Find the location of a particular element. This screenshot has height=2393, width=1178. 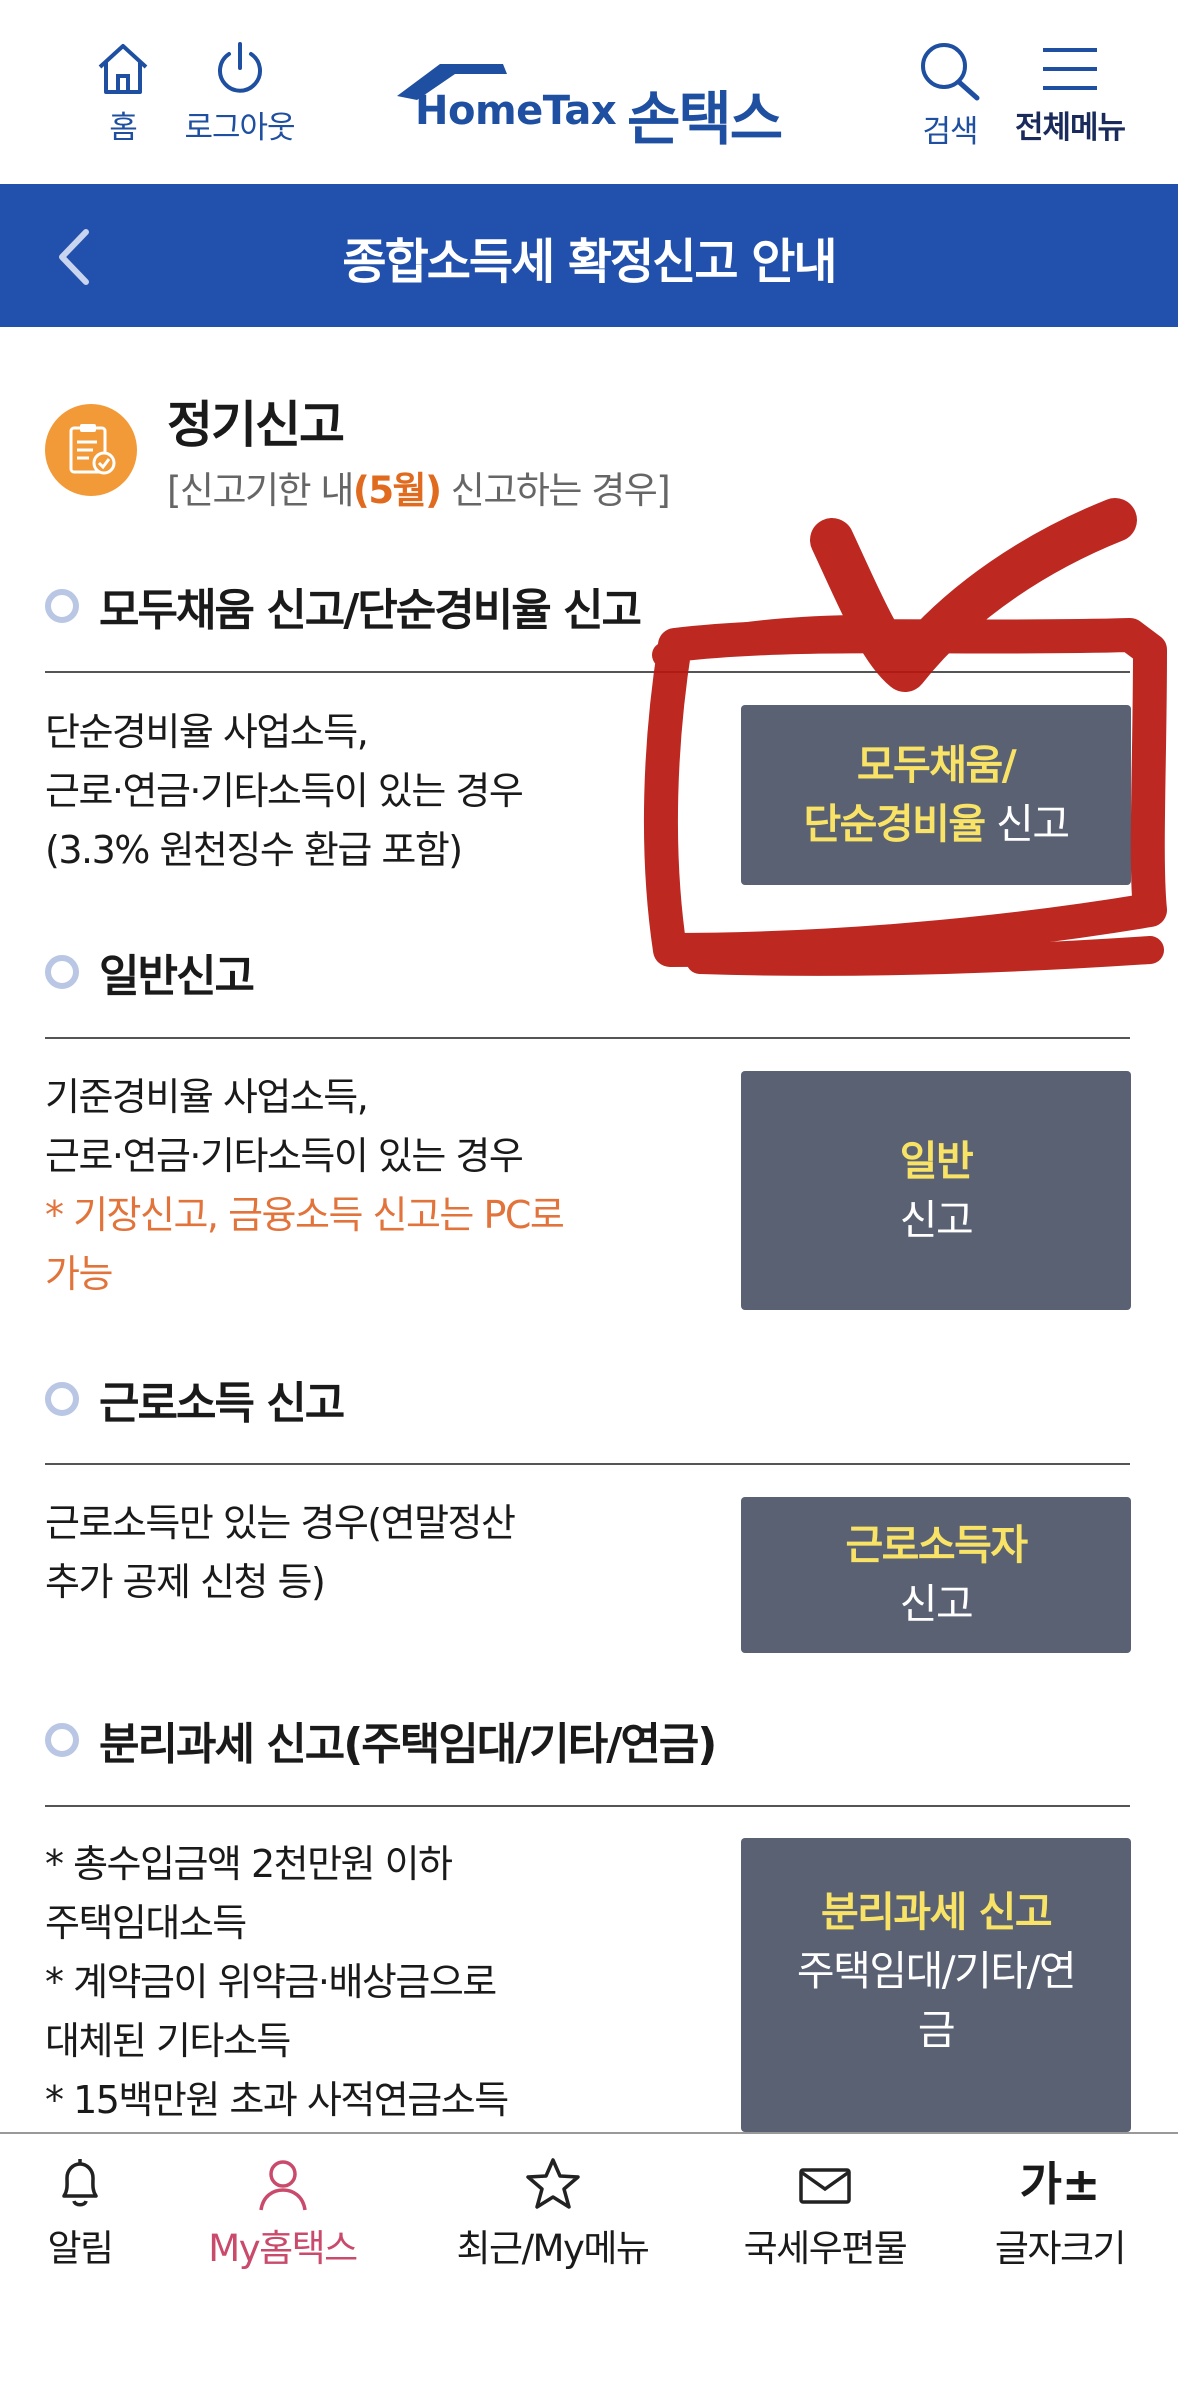

page-title: 종합소득세 확정신고 안내 is located at coordinates (589, 262).